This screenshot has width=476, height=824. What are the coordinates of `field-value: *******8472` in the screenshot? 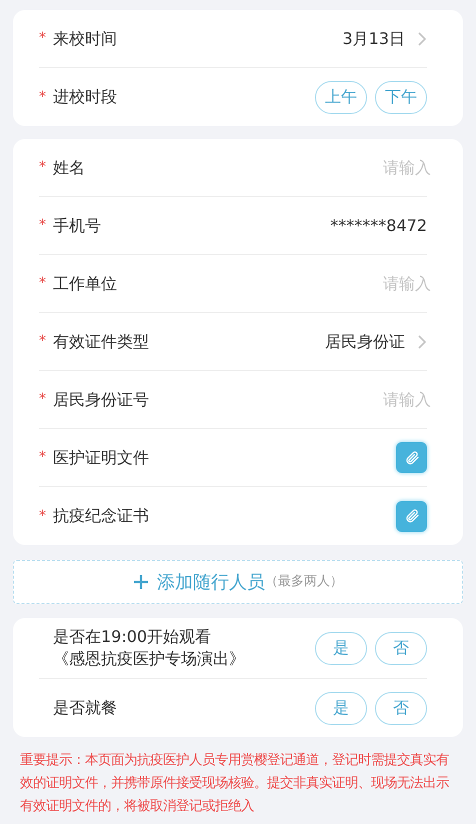 It's located at (378, 225).